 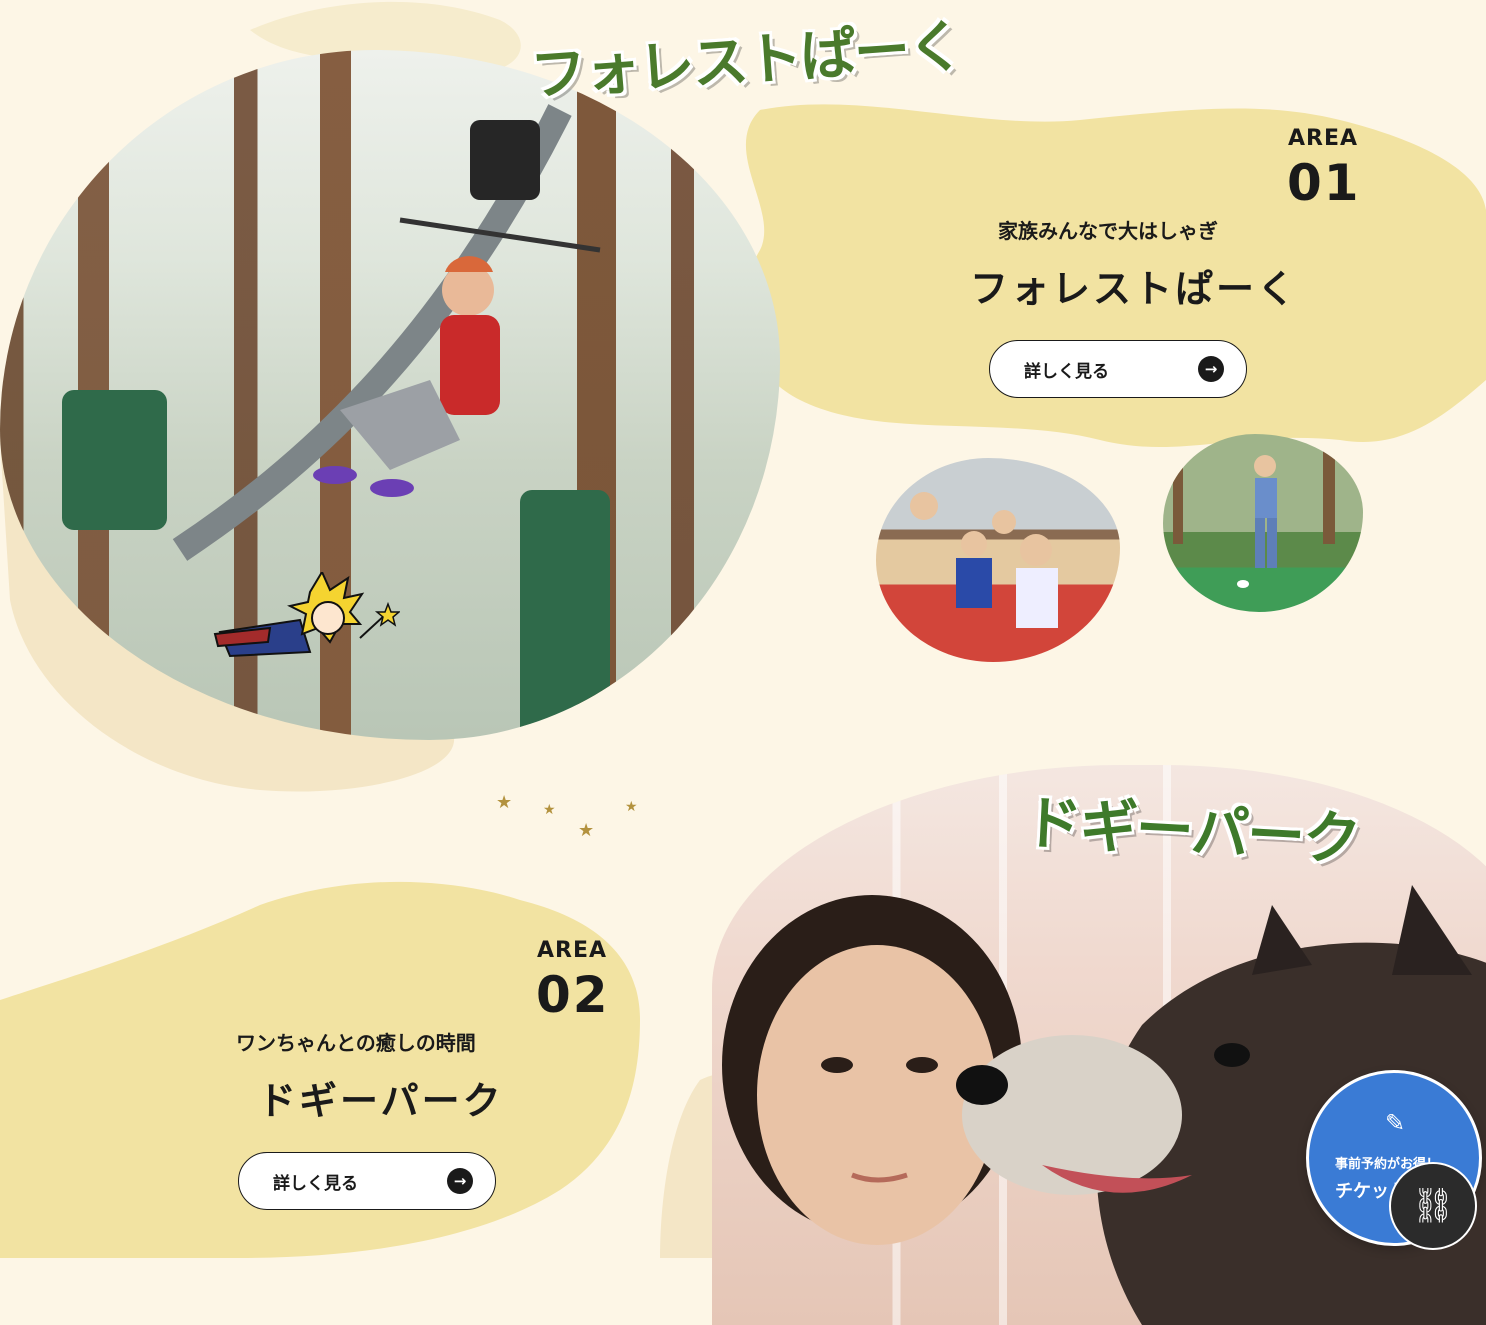 What do you see at coordinates (306, 615) in the screenshot?
I see `mascot-character-illustration` at bounding box center [306, 615].